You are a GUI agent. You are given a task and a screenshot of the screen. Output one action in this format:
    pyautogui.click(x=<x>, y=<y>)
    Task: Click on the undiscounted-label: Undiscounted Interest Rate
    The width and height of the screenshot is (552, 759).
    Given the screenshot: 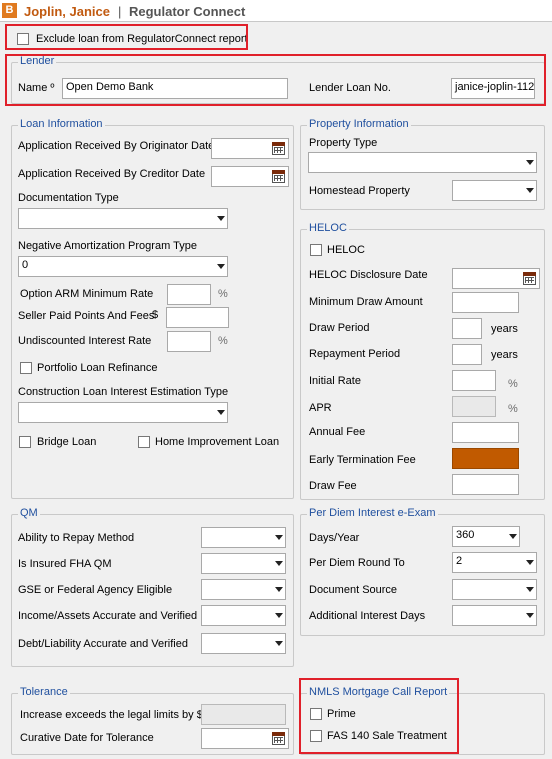 What is the action you would take?
    pyautogui.click(x=85, y=341)
    